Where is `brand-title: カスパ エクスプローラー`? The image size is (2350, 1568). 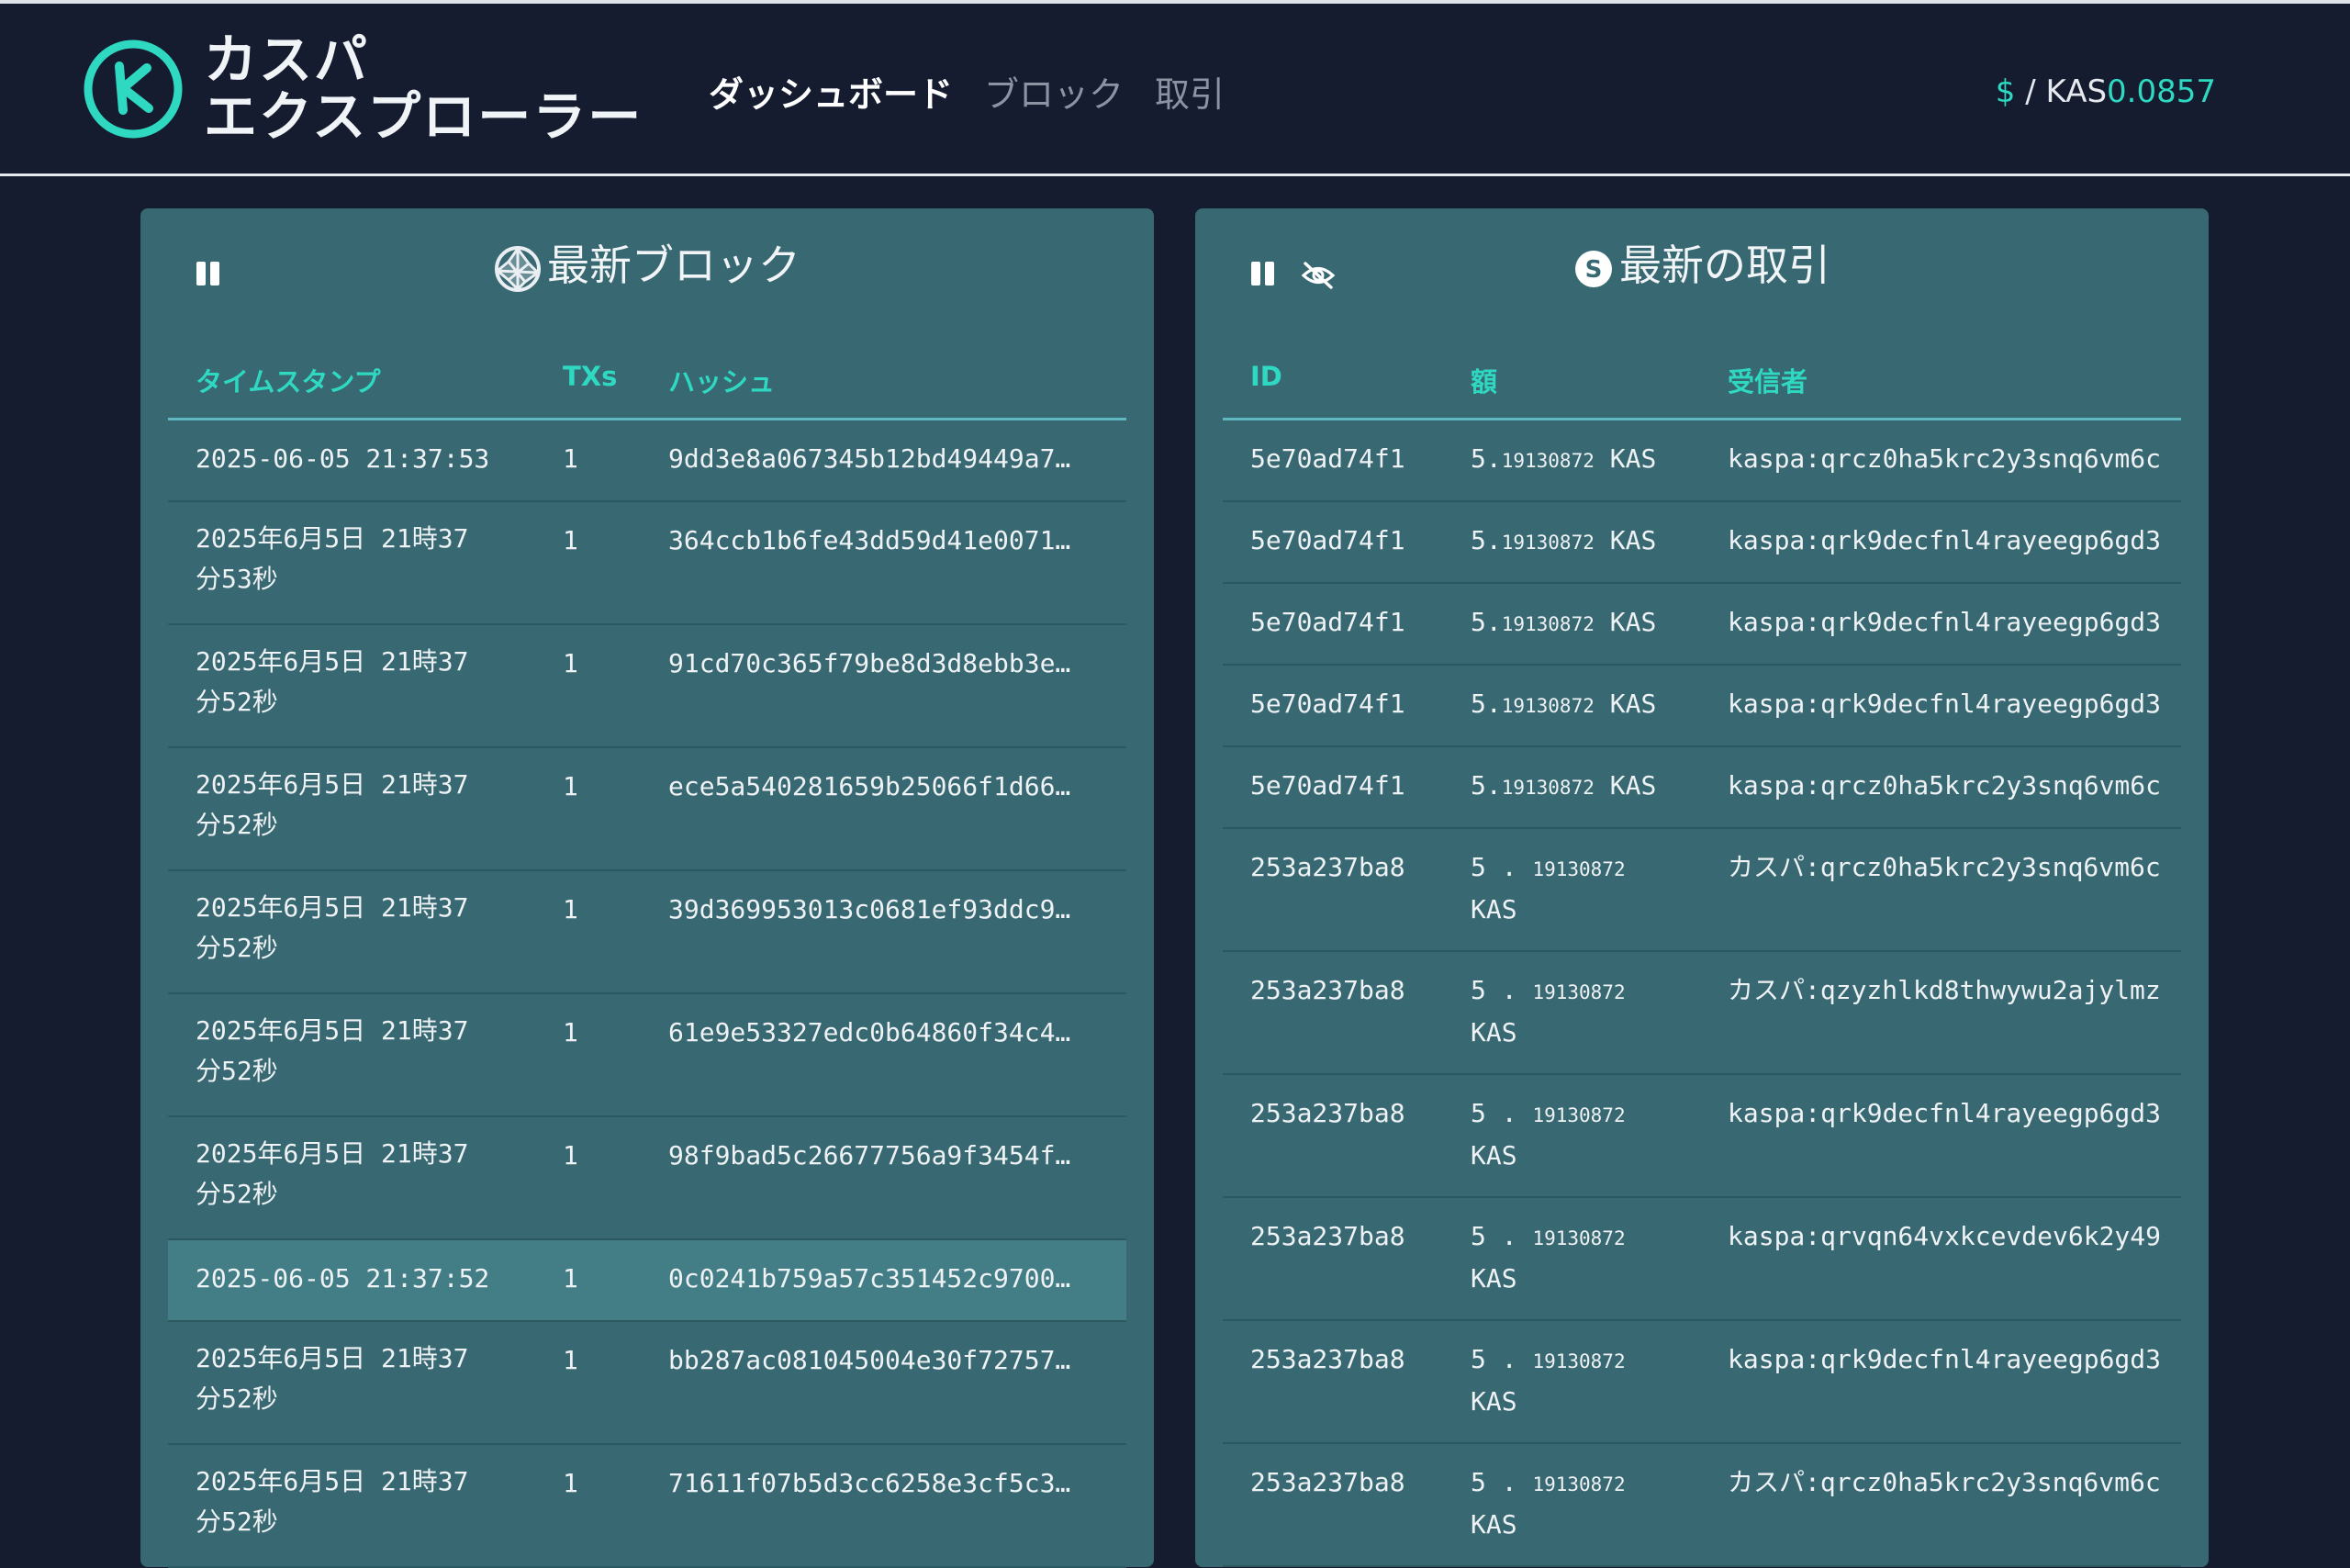
brand-title: カスパ エクスプローラー is located at coordinates (423, 88).